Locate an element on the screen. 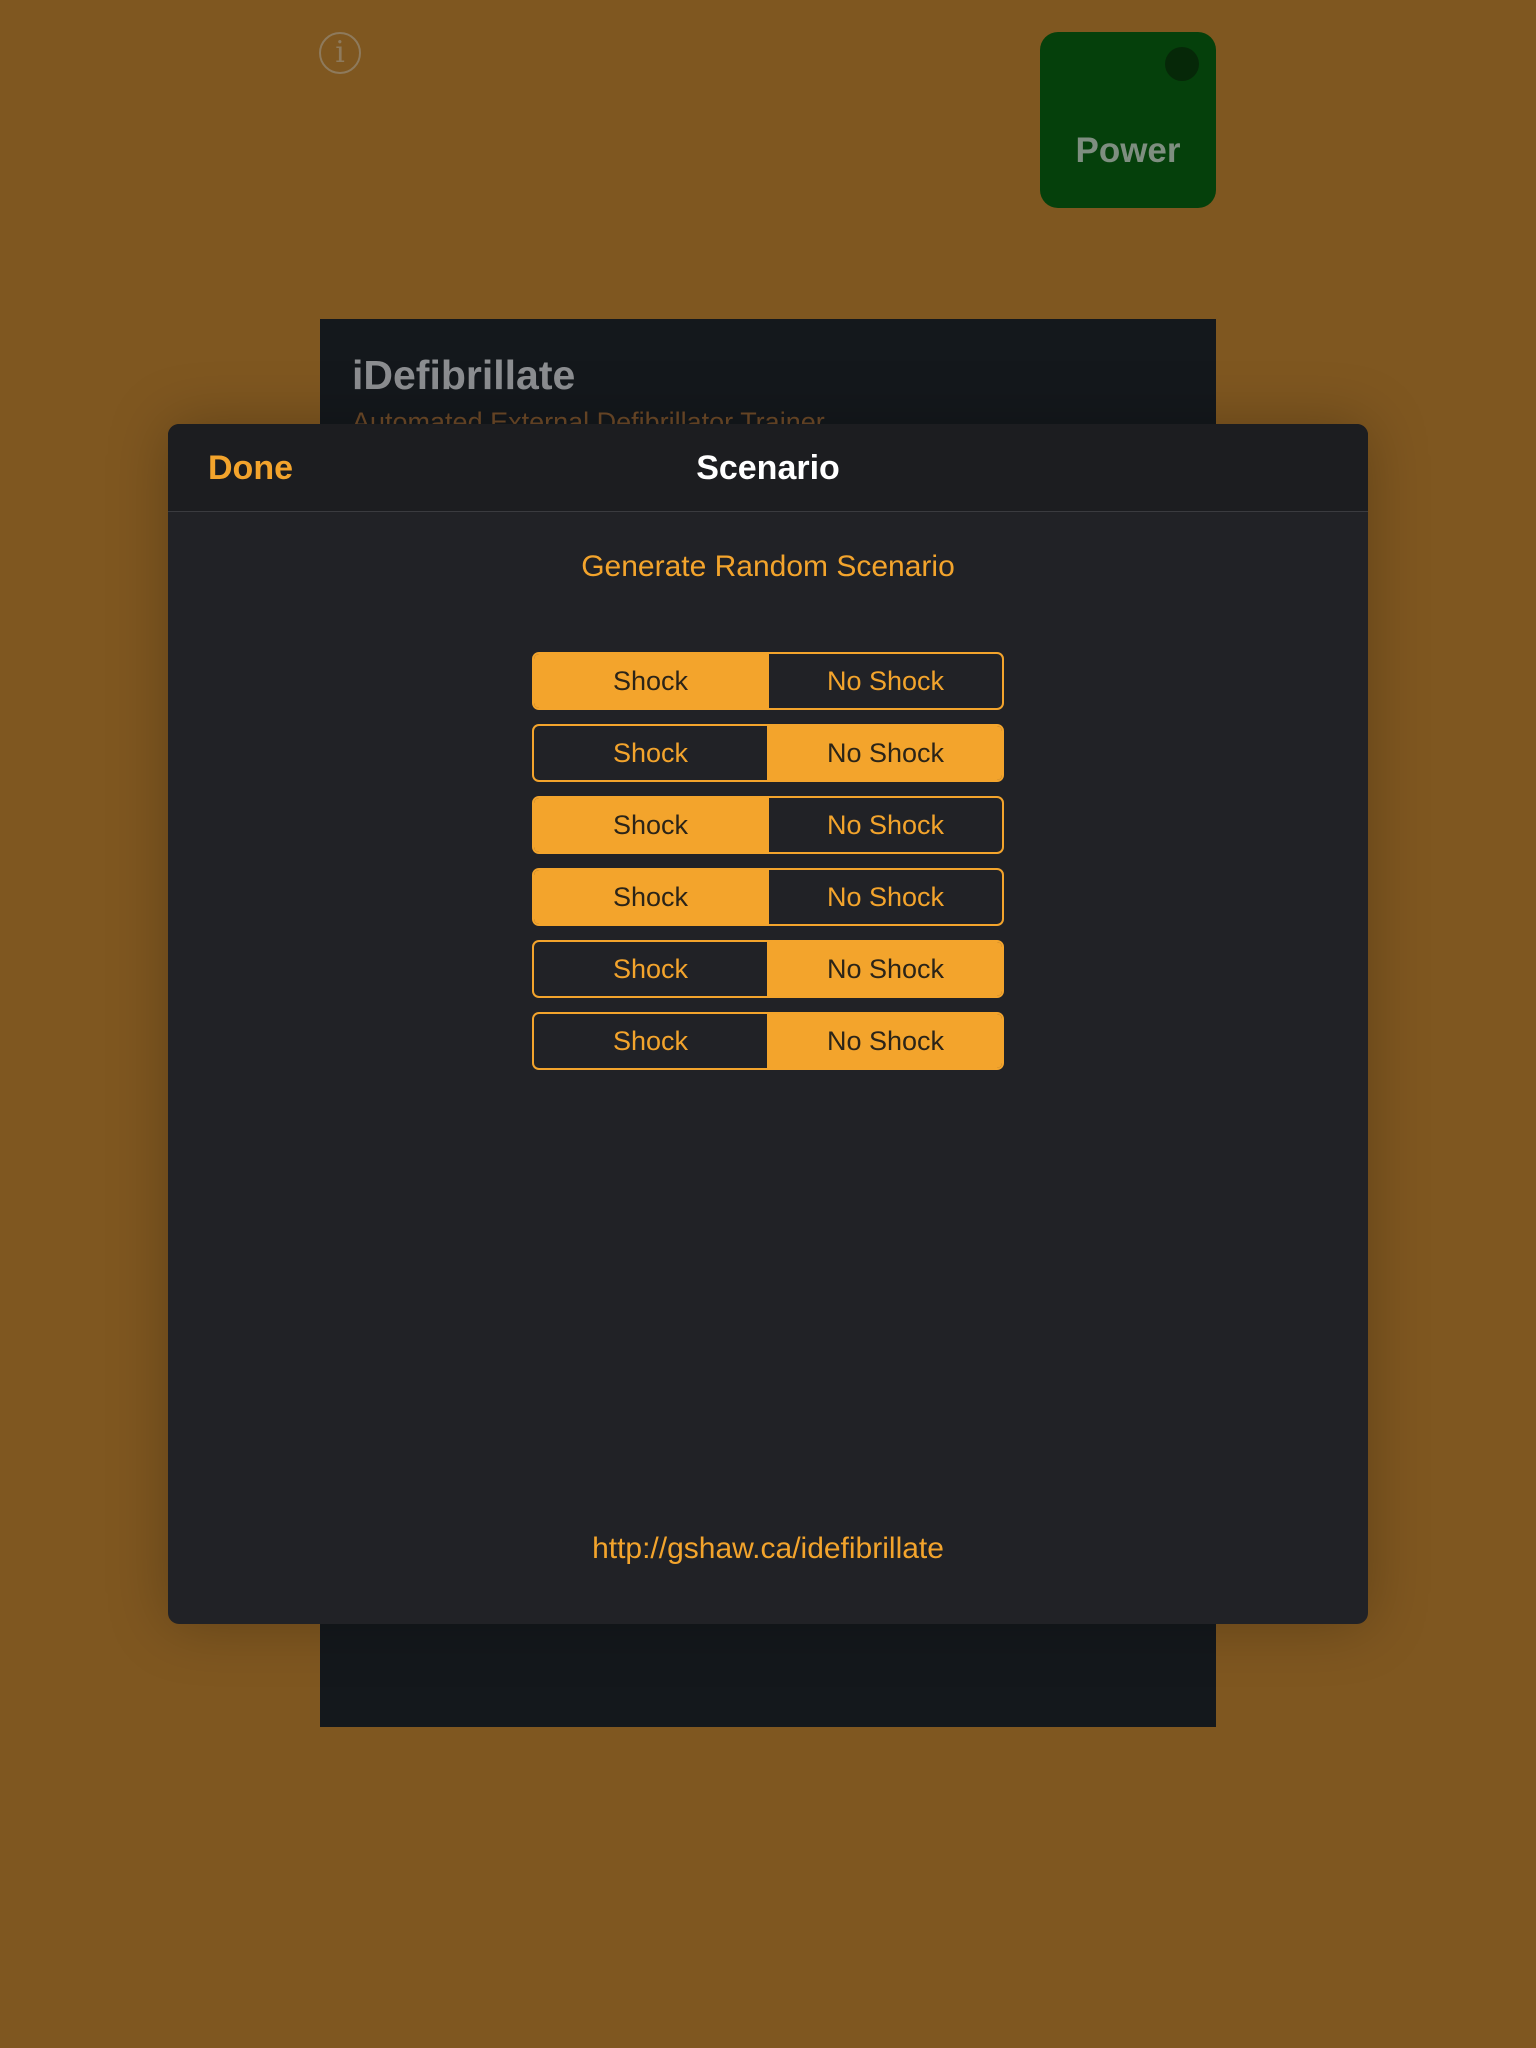 This screenshot has height=2048, width=1536. shock-segmented-control-5: Shock No Shock is located at coordinates (768, 969).